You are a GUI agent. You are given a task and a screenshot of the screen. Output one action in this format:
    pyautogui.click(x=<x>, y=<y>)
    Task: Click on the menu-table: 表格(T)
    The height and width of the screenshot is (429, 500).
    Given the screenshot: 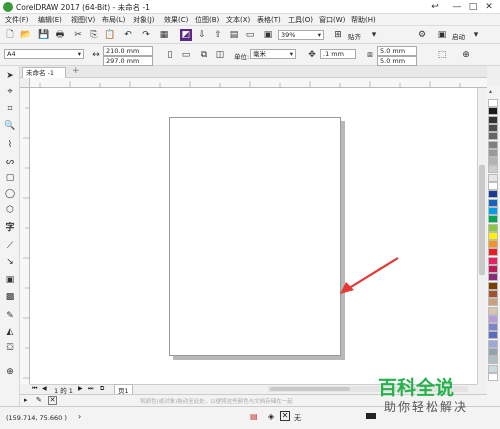 What is the action you would take?
    pyautogui.click(x=269, y=20)
    